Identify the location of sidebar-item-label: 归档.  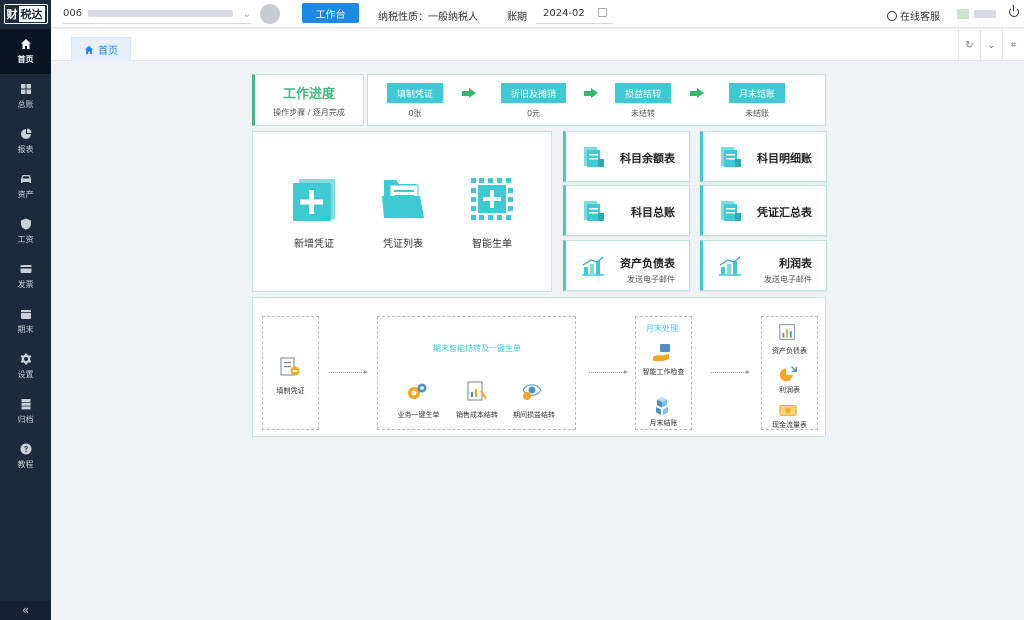
(25, 419).